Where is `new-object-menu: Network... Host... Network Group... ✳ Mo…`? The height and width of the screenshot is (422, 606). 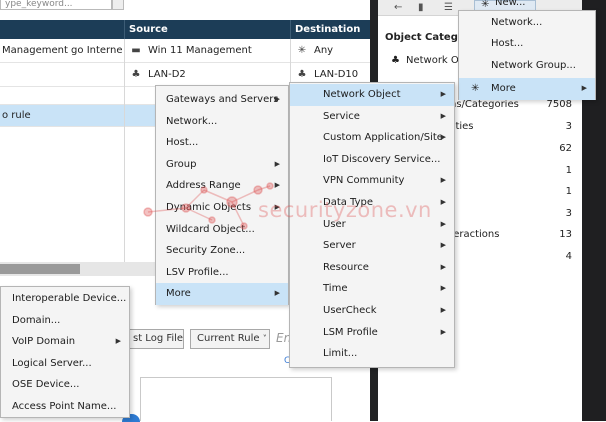 new-object-menu: Network... Host... Network Group... ✳ Mo… is located at coordinates (527, 55).